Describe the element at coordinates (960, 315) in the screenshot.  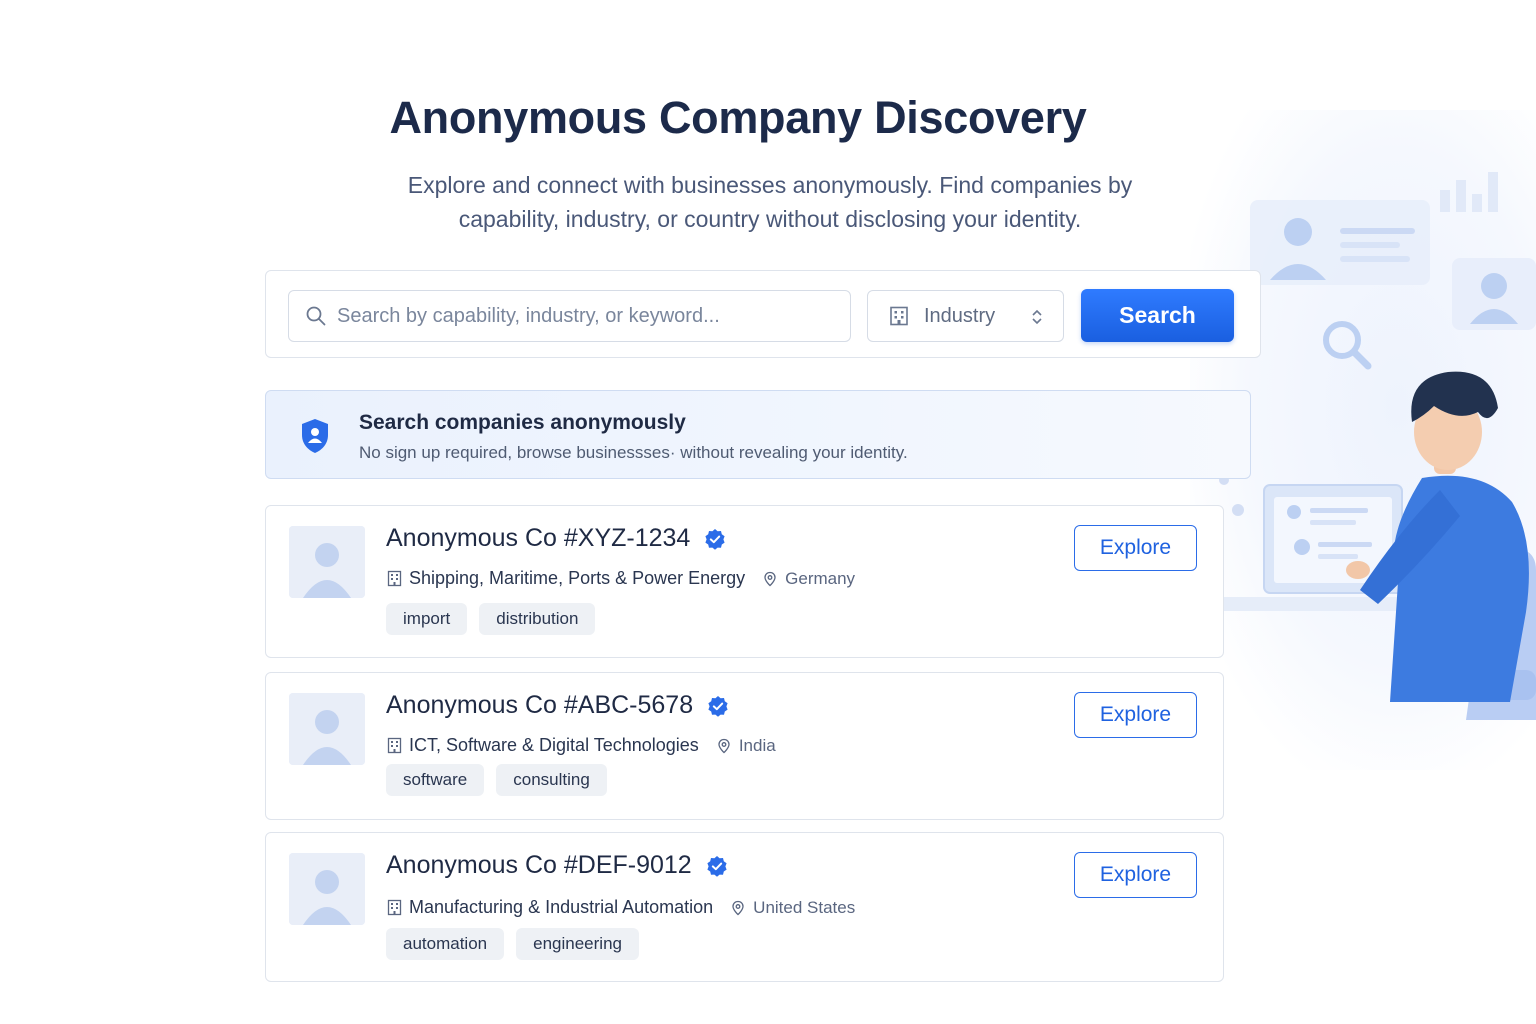
I see `industry-select-label: Industry` at that location.